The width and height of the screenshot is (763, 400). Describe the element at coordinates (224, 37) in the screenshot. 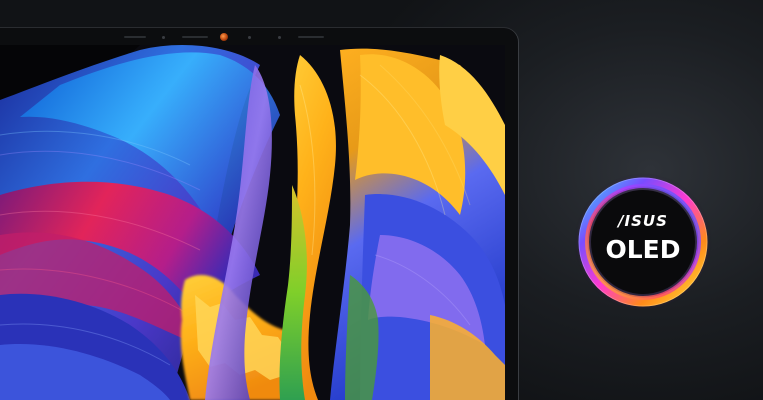

I see `camera-icon` at that location.